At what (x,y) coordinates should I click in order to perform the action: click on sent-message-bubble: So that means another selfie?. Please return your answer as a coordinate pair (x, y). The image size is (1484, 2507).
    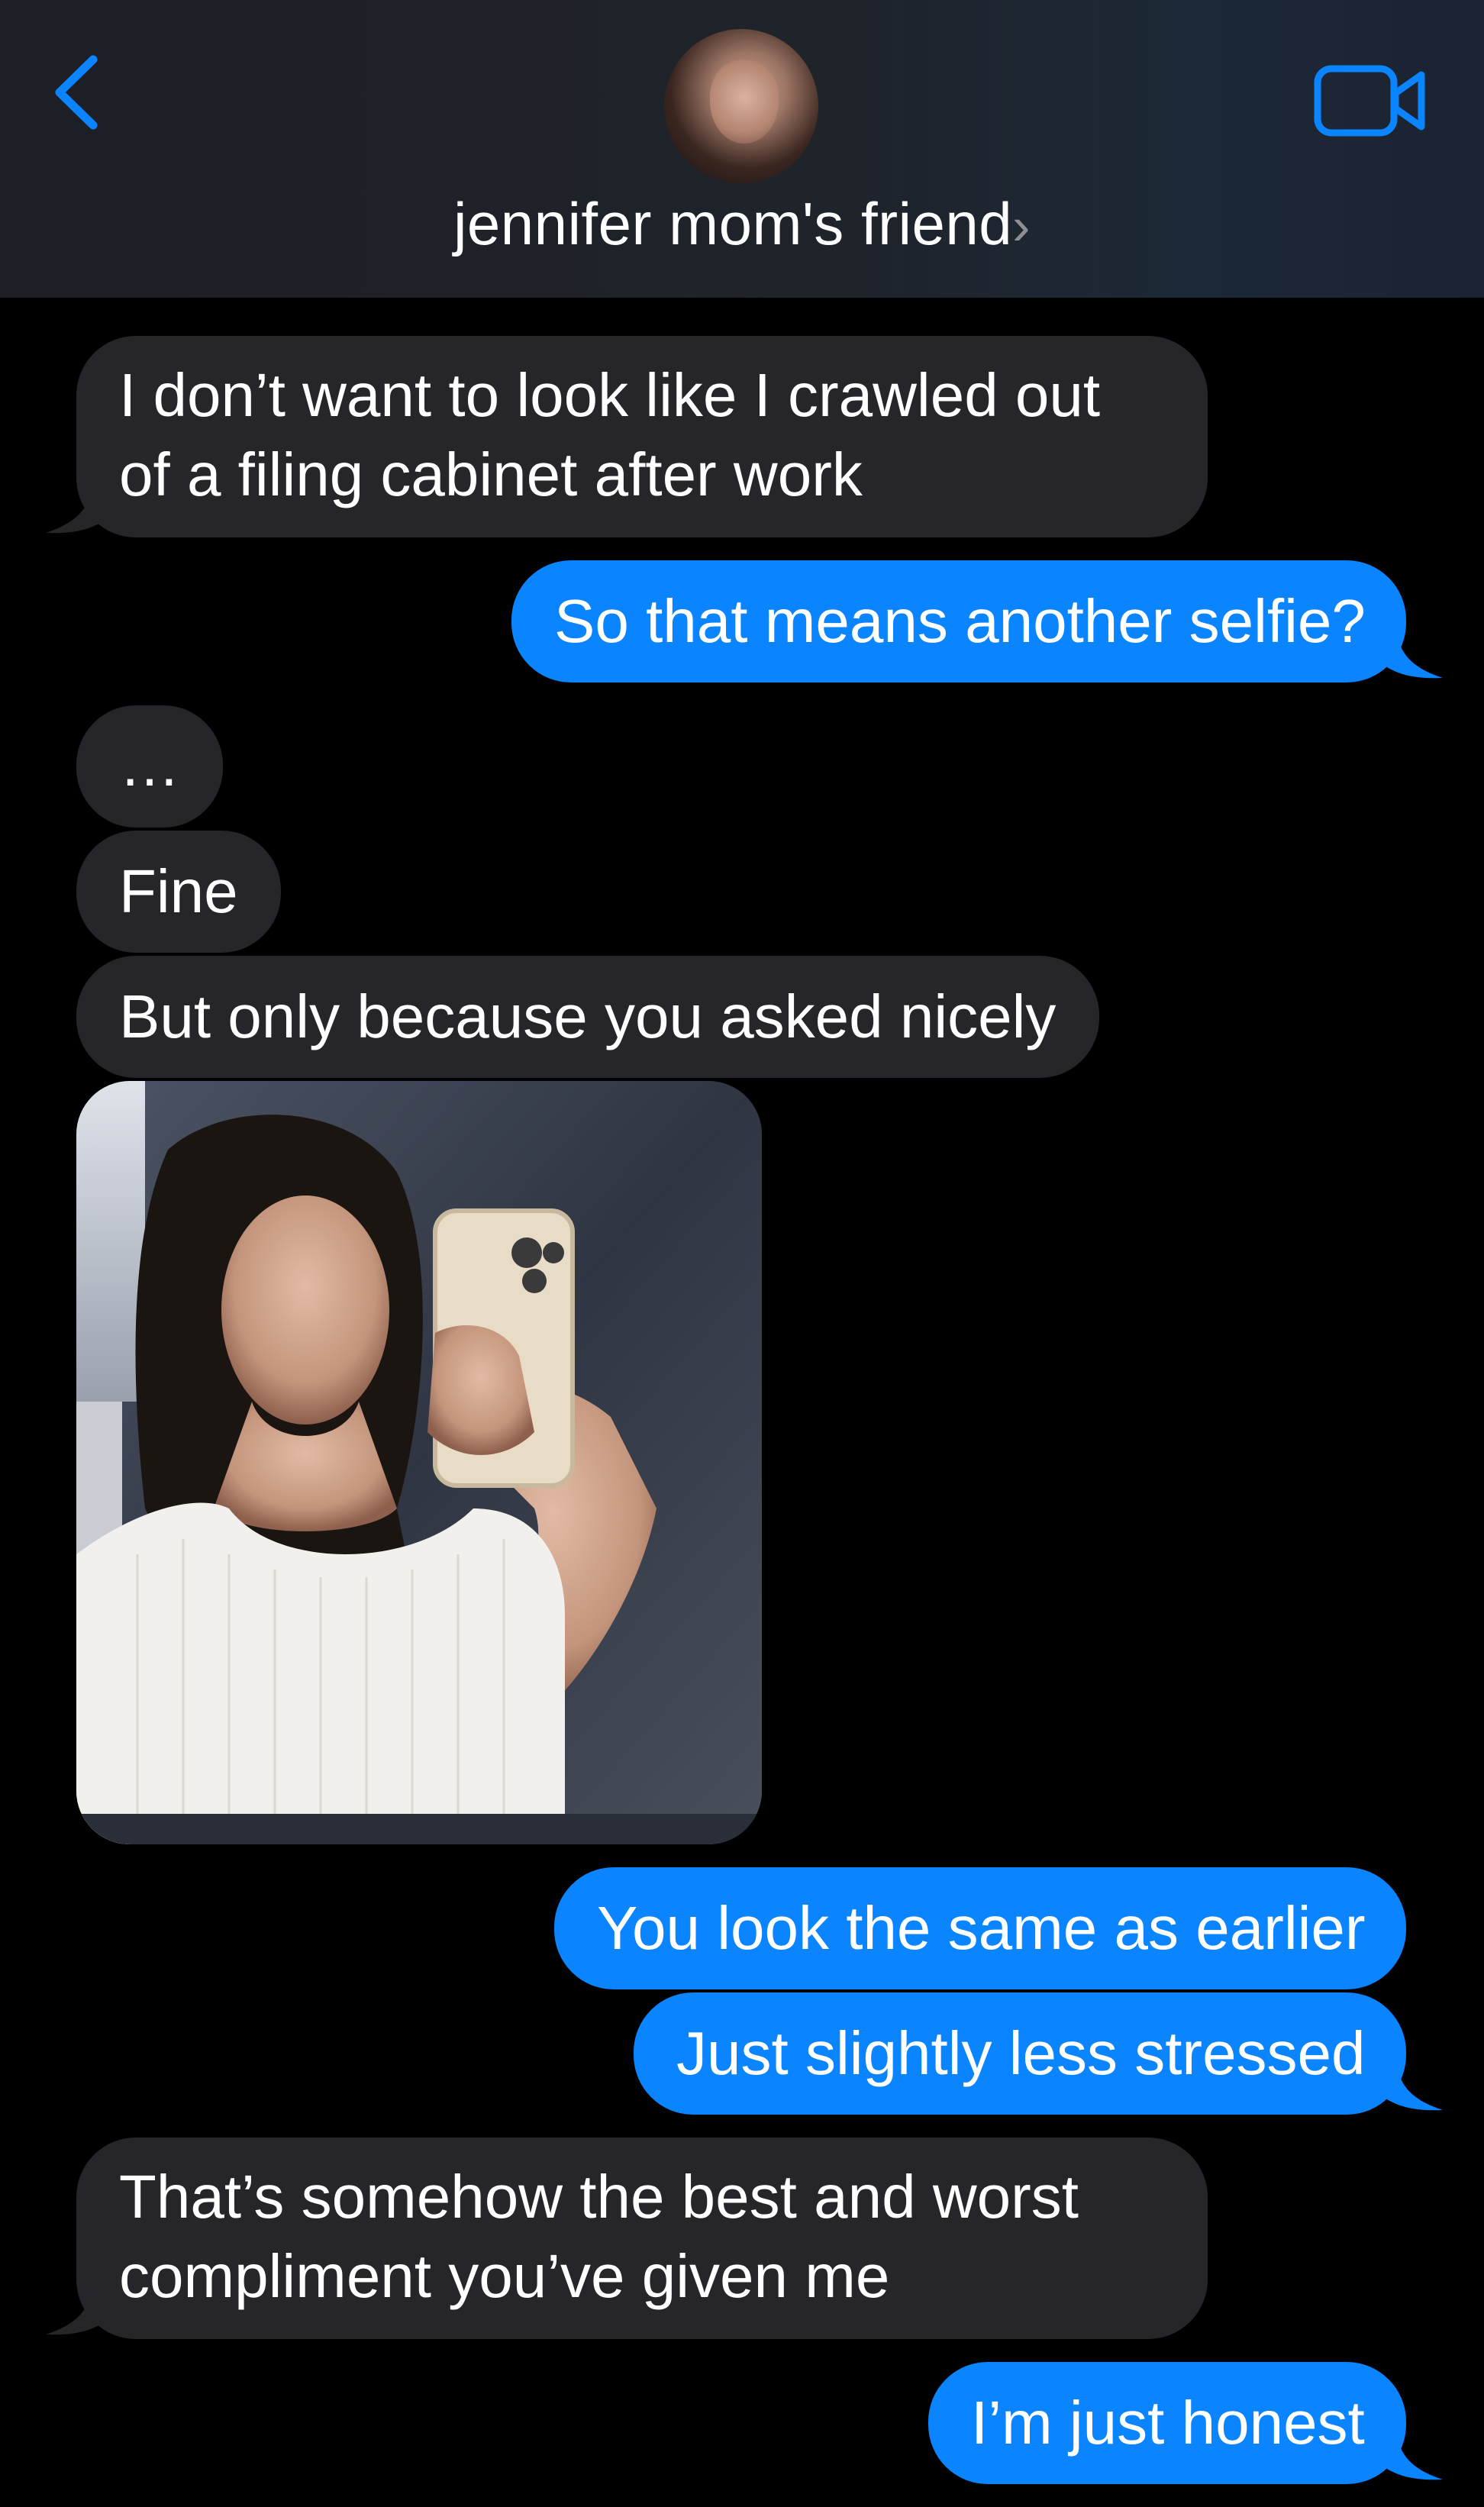
    Looking at the image, I should click on (958, 621).